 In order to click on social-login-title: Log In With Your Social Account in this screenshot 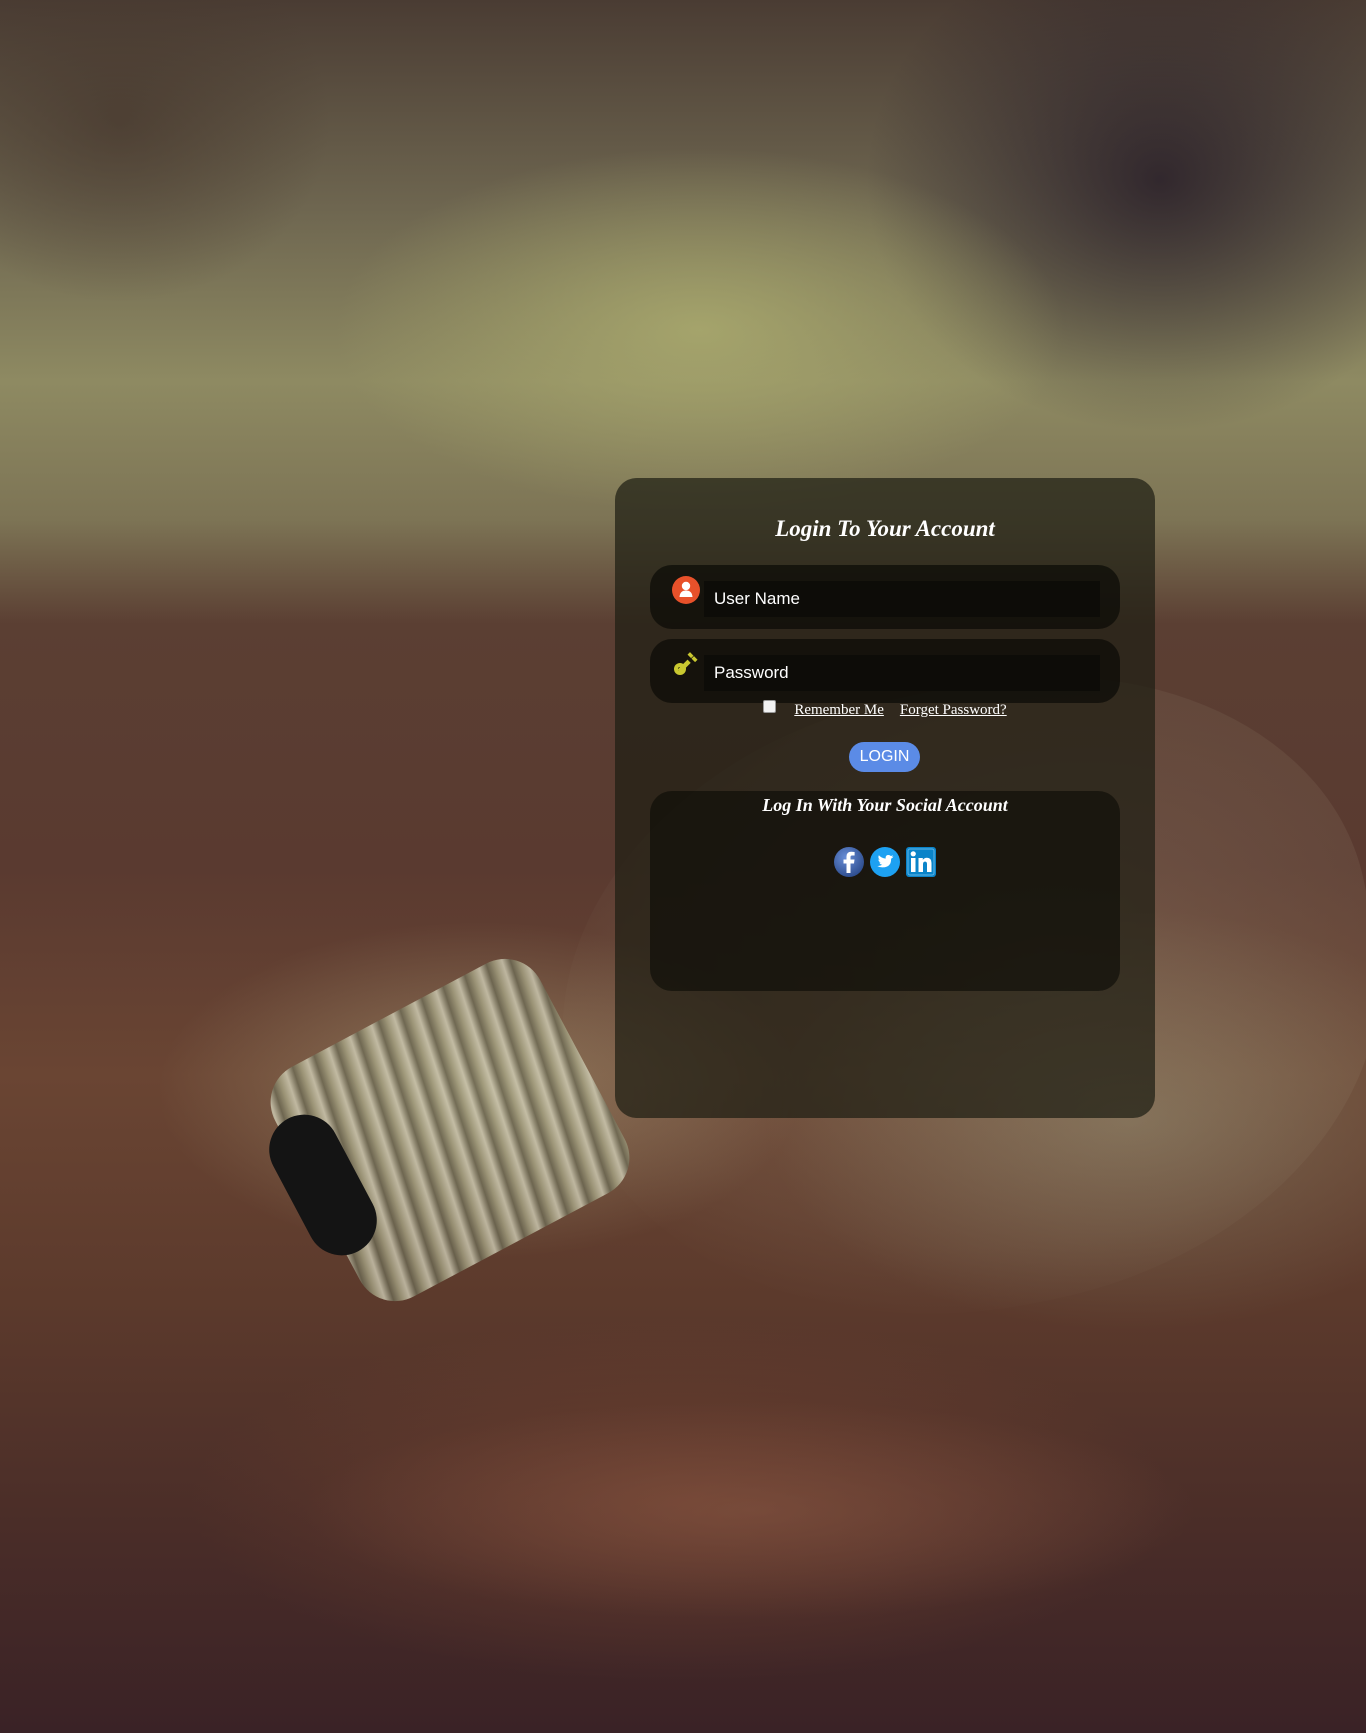, I will do `click(885, 805)`.